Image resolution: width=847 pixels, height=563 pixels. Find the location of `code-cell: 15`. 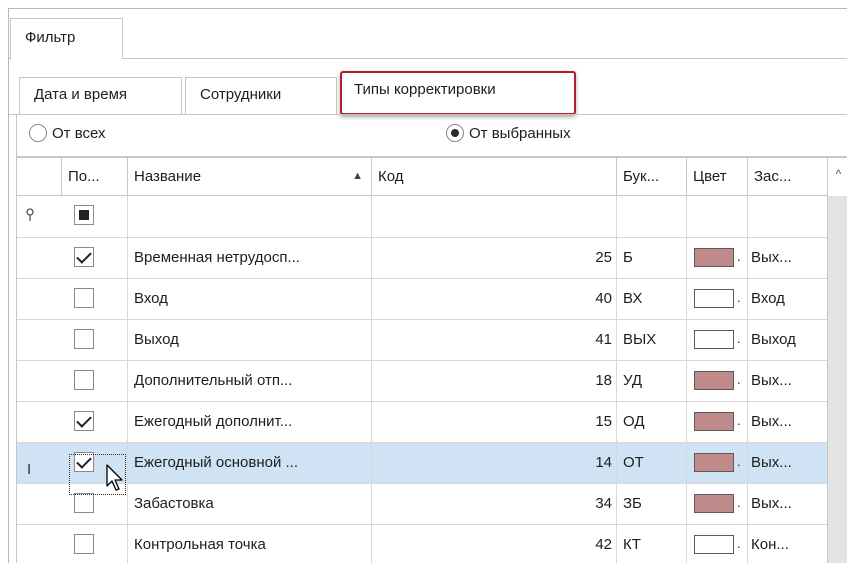

code-cell: 15 is located at coordinates (494, 422).